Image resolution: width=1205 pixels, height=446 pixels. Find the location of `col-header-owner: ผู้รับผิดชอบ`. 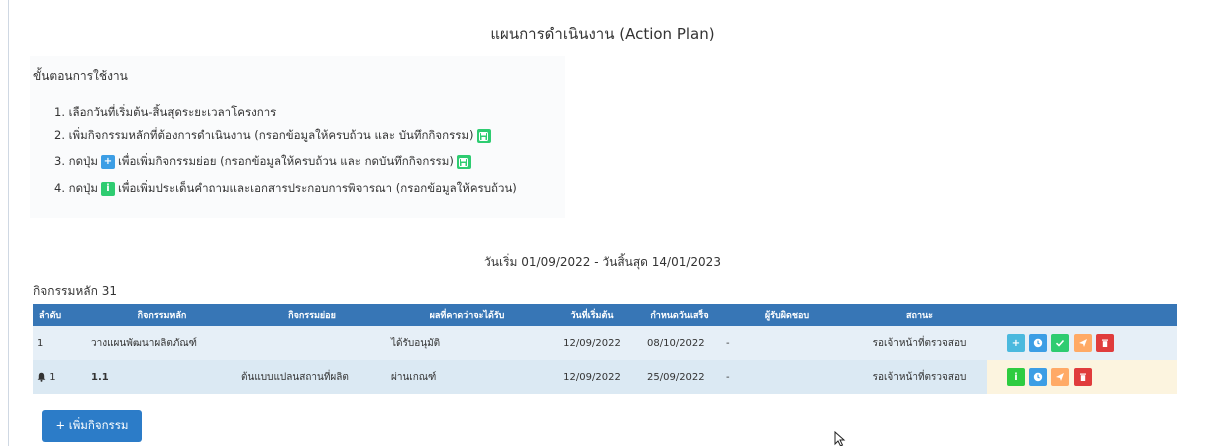

col-header-owner: ผู้รับผิดชอบ is located at coordinates (787, 315).